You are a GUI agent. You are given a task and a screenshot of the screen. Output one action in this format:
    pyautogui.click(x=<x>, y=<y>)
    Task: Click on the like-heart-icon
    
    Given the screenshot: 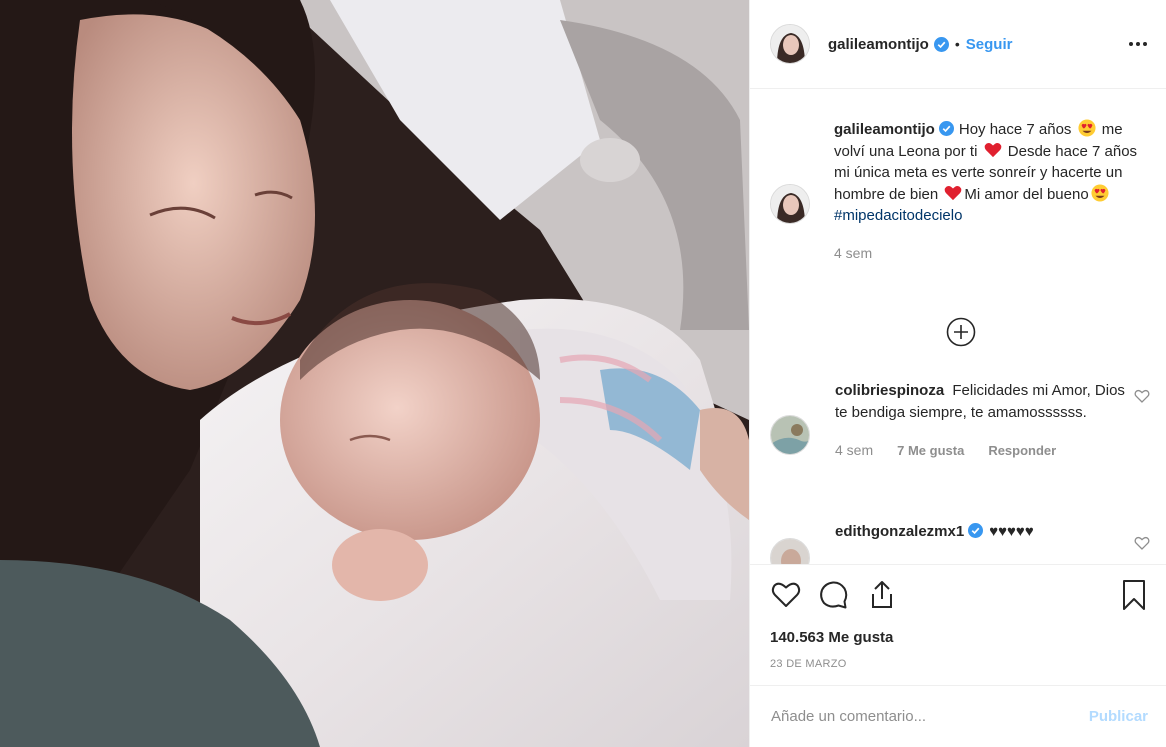 What is the action you would take?
    pyautogui.click(x=786, y=595)
    